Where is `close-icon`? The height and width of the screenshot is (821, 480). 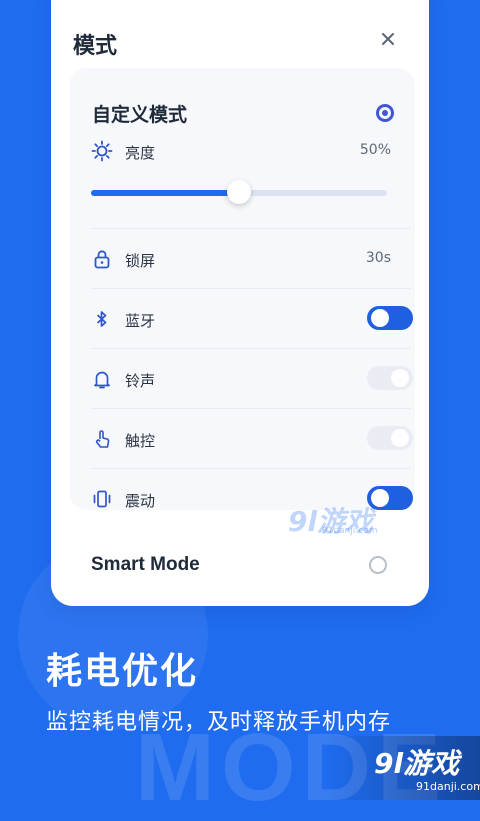 close-icon is located at coordinates (388, 39).